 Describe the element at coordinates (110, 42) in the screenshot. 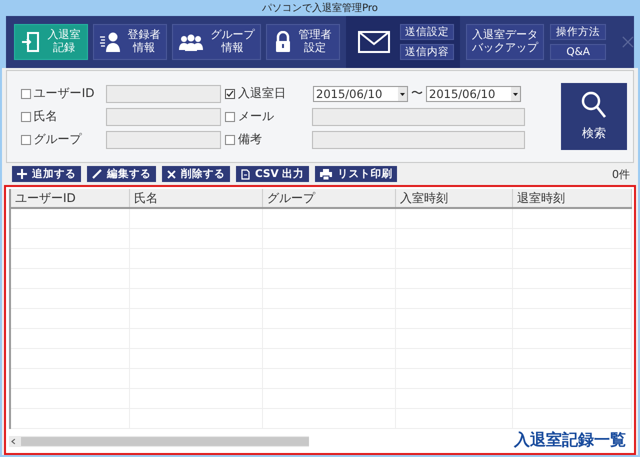

I see `person-icon` at that location.